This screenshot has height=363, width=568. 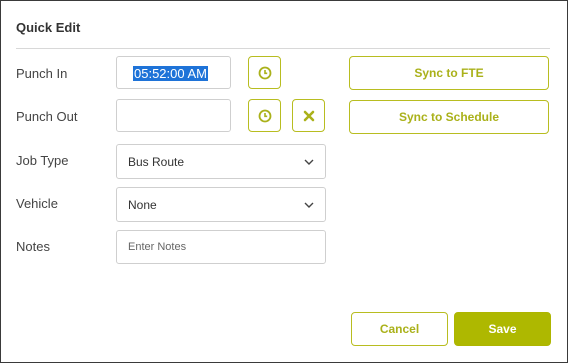 I want to click on clear-punch-out-button, so click(x=308, y=115).